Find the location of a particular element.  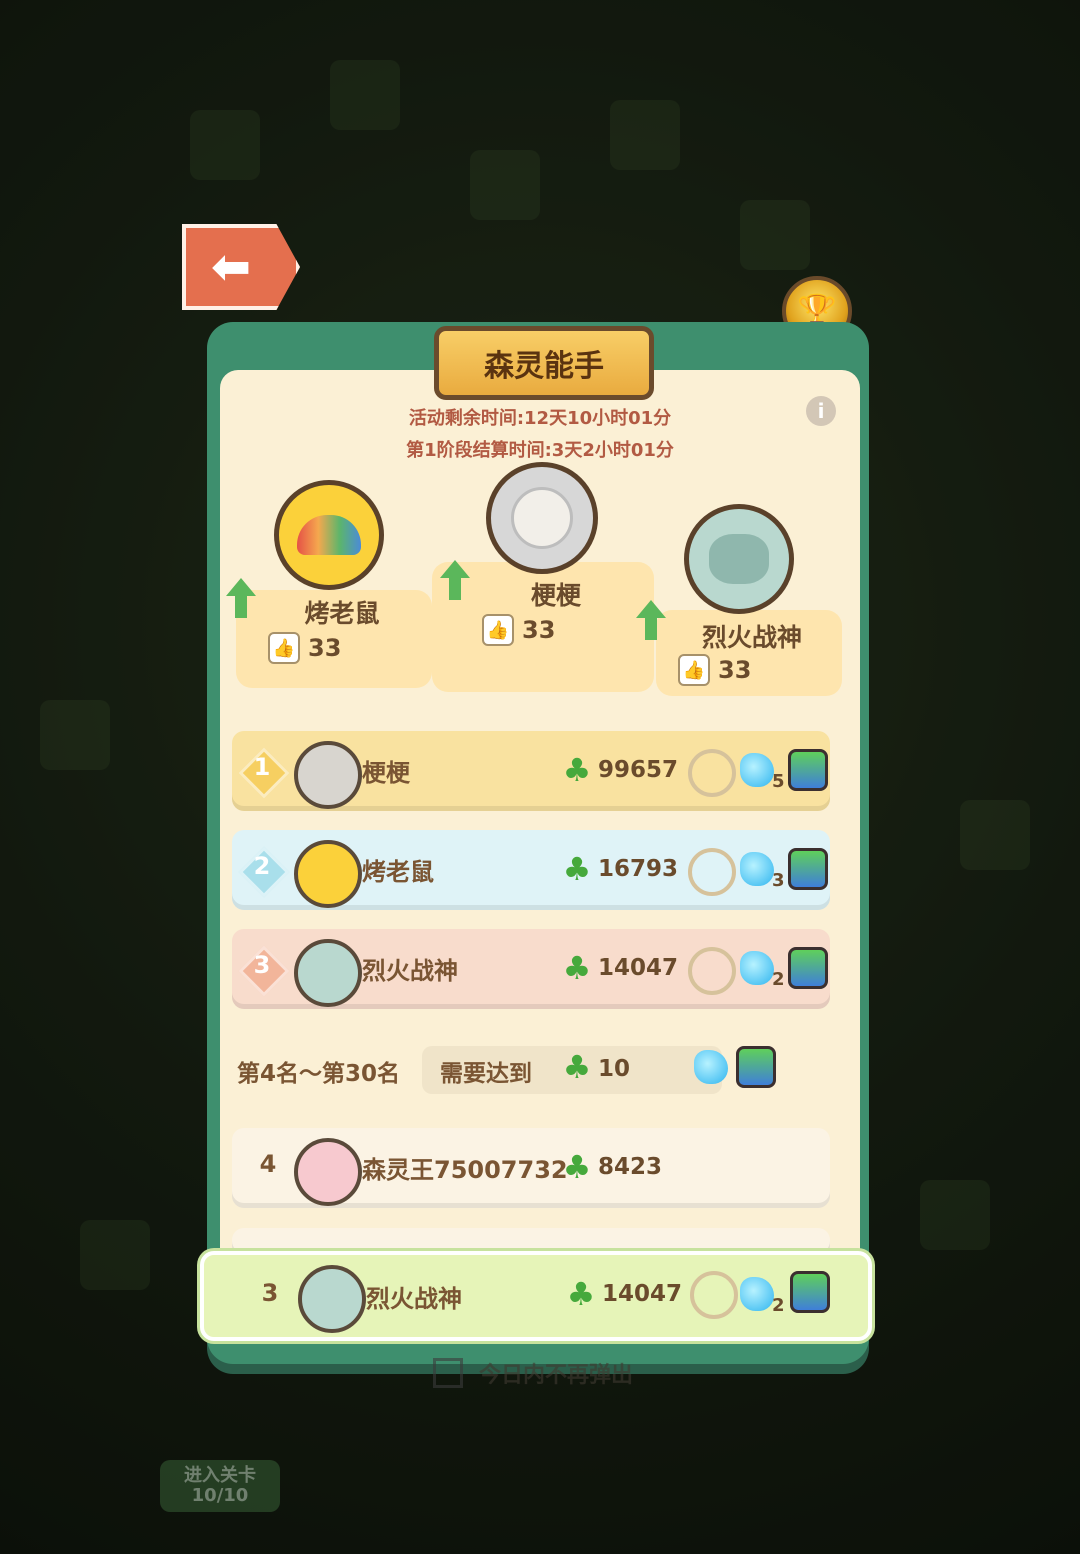

avatar-chick-body is located at coordinates (329, 535).